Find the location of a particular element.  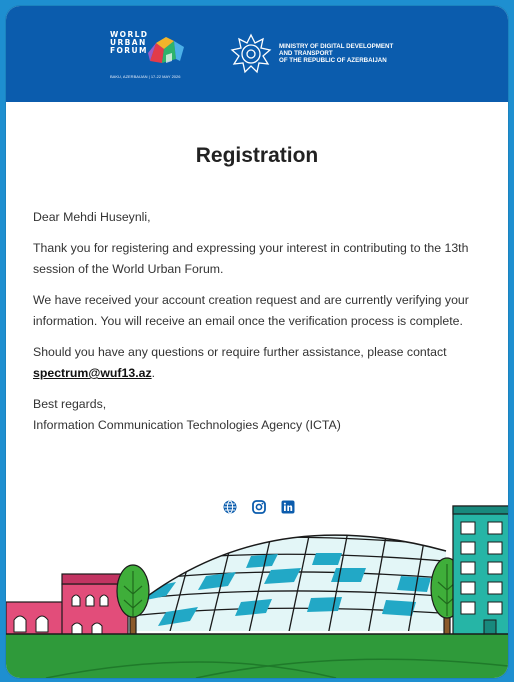

wuf-emblem-icon is located at coordinates (166, 50).